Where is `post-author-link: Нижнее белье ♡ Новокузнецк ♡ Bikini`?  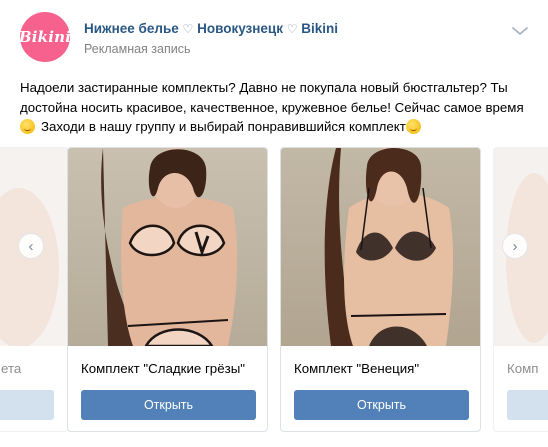
post-author-link: Нижнее белье ♡ Новокузнецк ♡ Bikini is located at coordinates (211, 28).